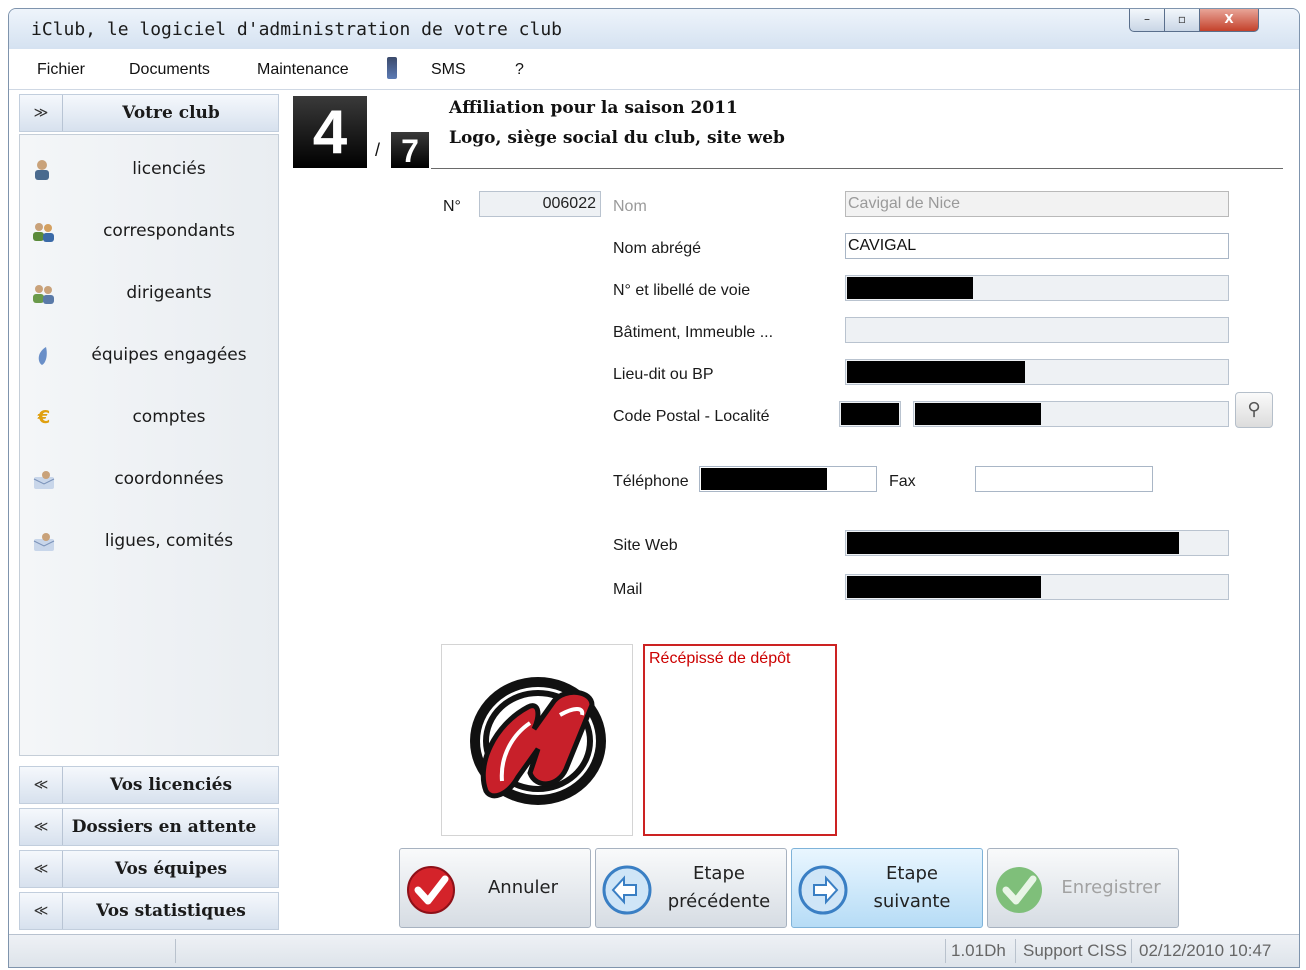  Describe the element at coordinates (61, 70) in the screenshot. I see `menu-fichier: Fichier` at that location.